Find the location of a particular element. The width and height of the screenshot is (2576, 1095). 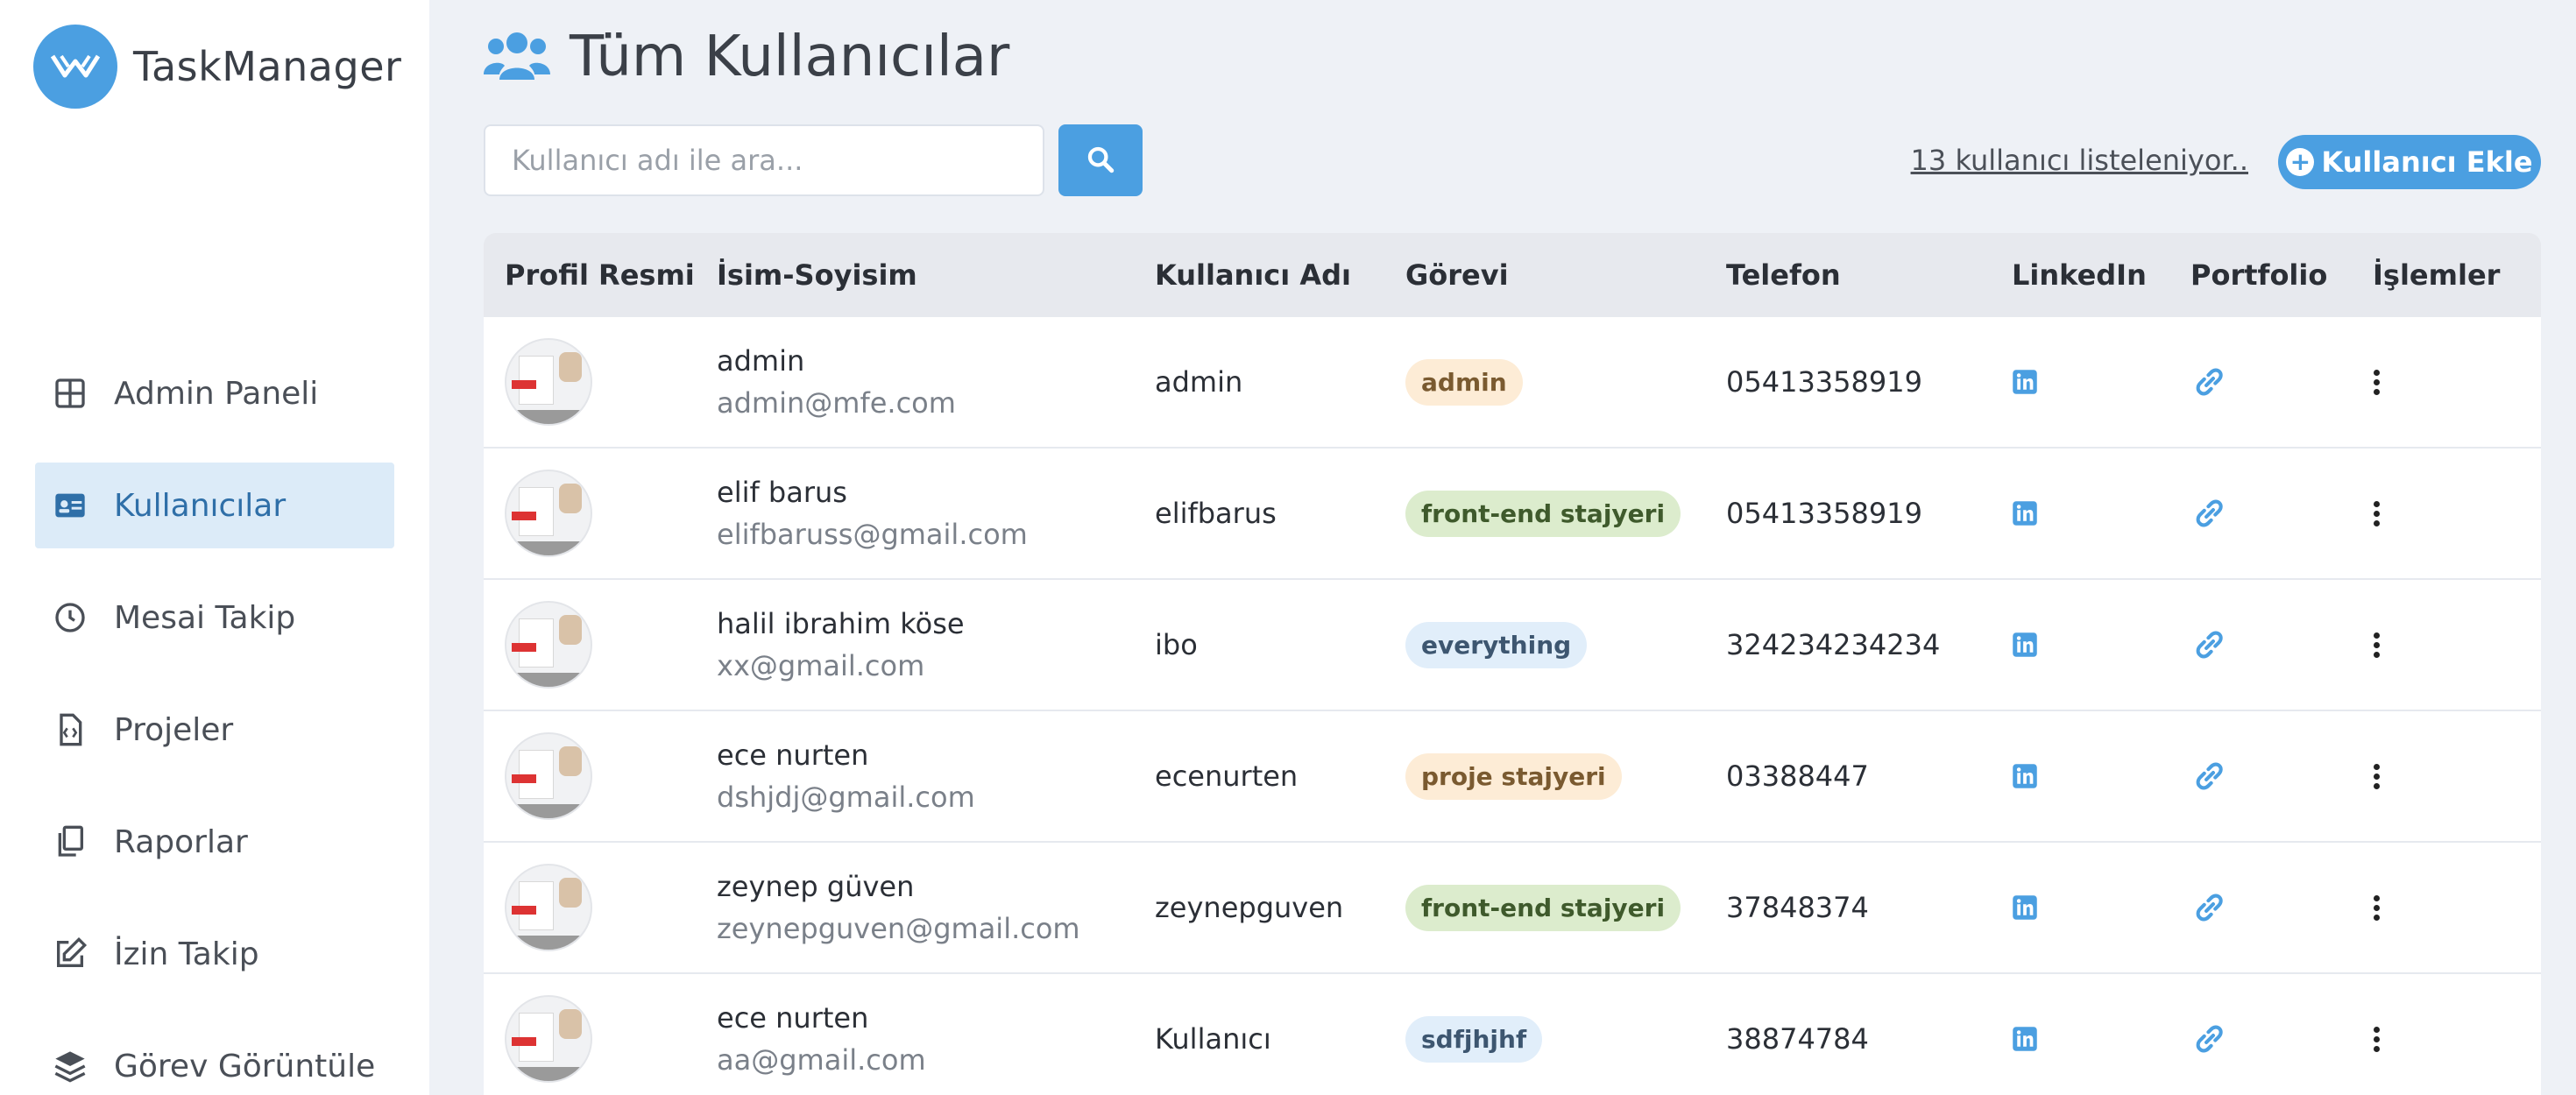

page-title: Tüm Kullanıcılar is located at coordinates (790, 57).